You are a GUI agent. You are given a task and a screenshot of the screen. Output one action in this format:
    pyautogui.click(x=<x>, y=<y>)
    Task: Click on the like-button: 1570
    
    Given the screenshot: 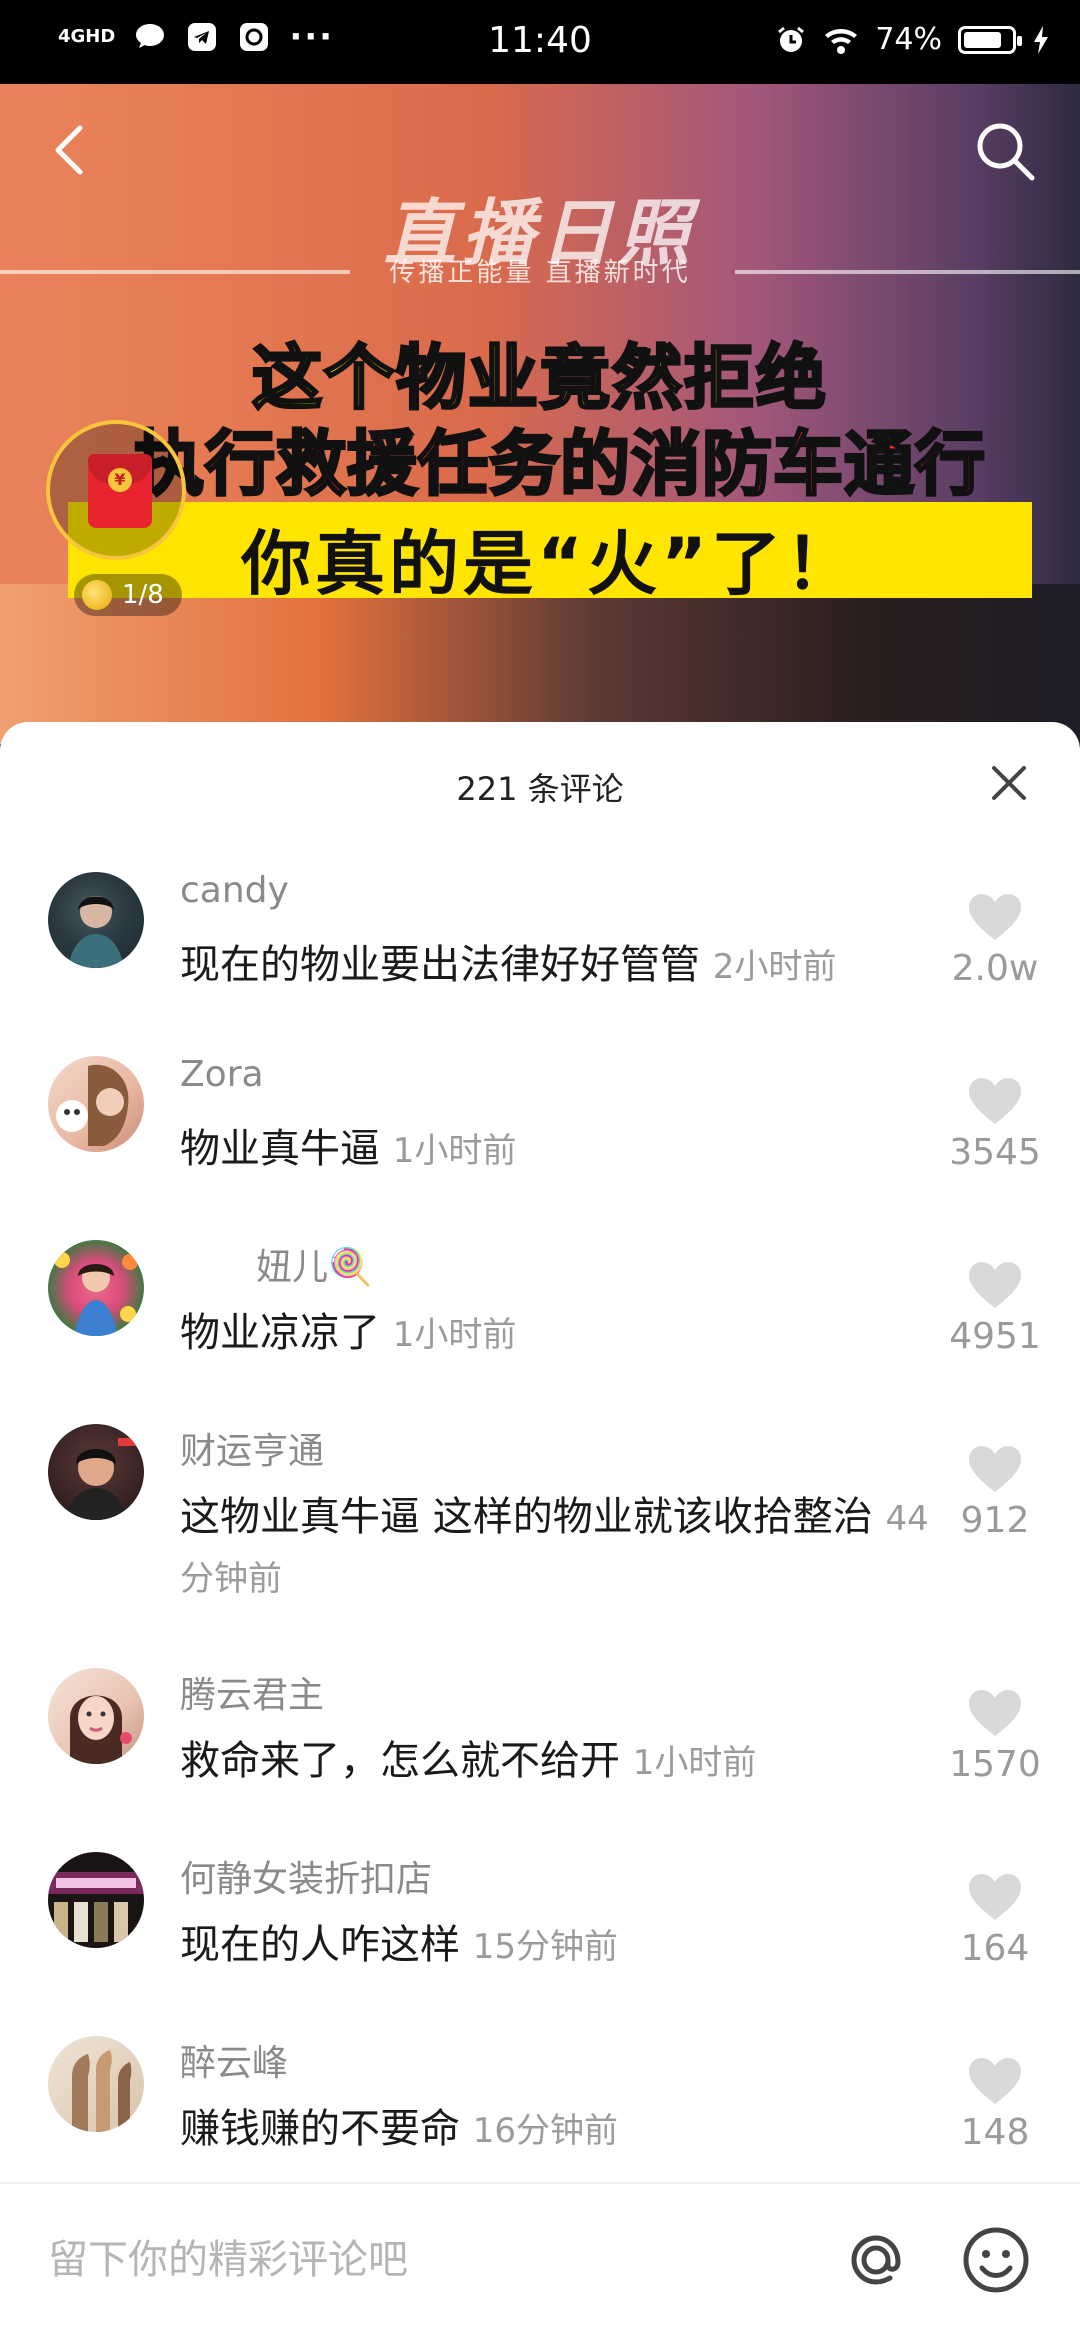 What is the action you would take?
    pyautogui.click(x=995, y=1736)
    